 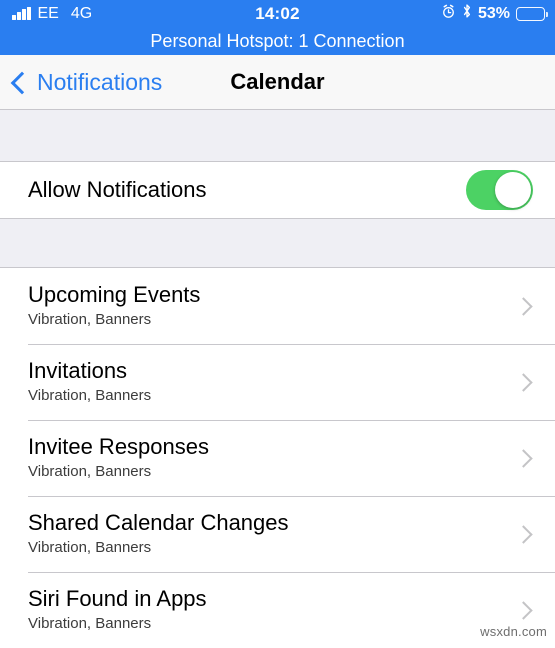 I want to click on alarm-clock-icon, so click(x=448, y=14).